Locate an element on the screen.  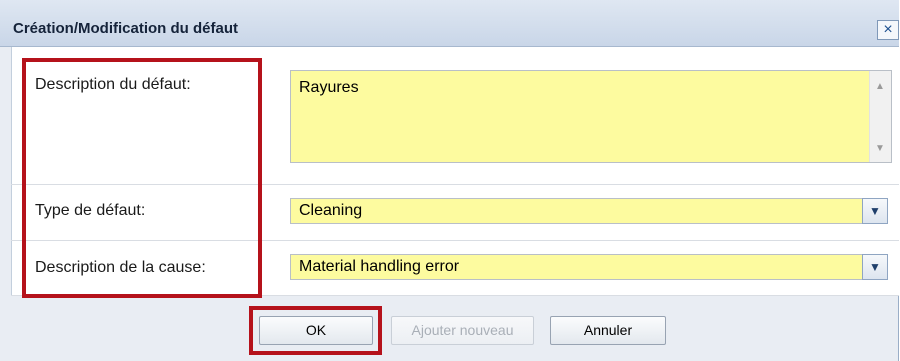
dialog-titlebar: Création/Modification du défaut × is located at coordinates (449, 23).